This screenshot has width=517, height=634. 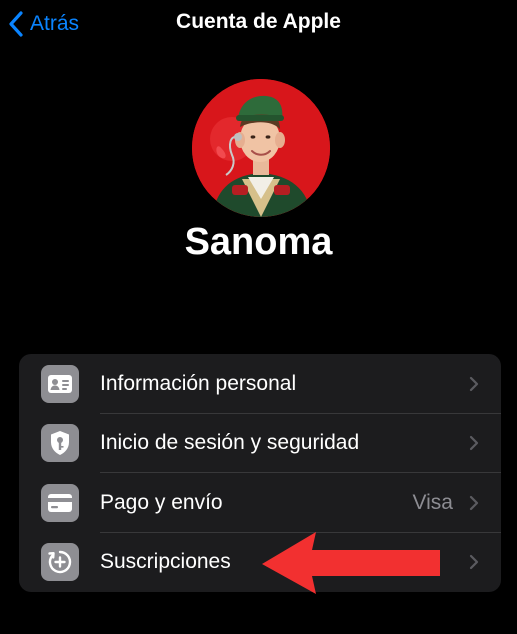 What do you see at coordinates (198, 383) in the screenshot?
I see `menu-item-label: Información personal` at bounding box center [198, 383].